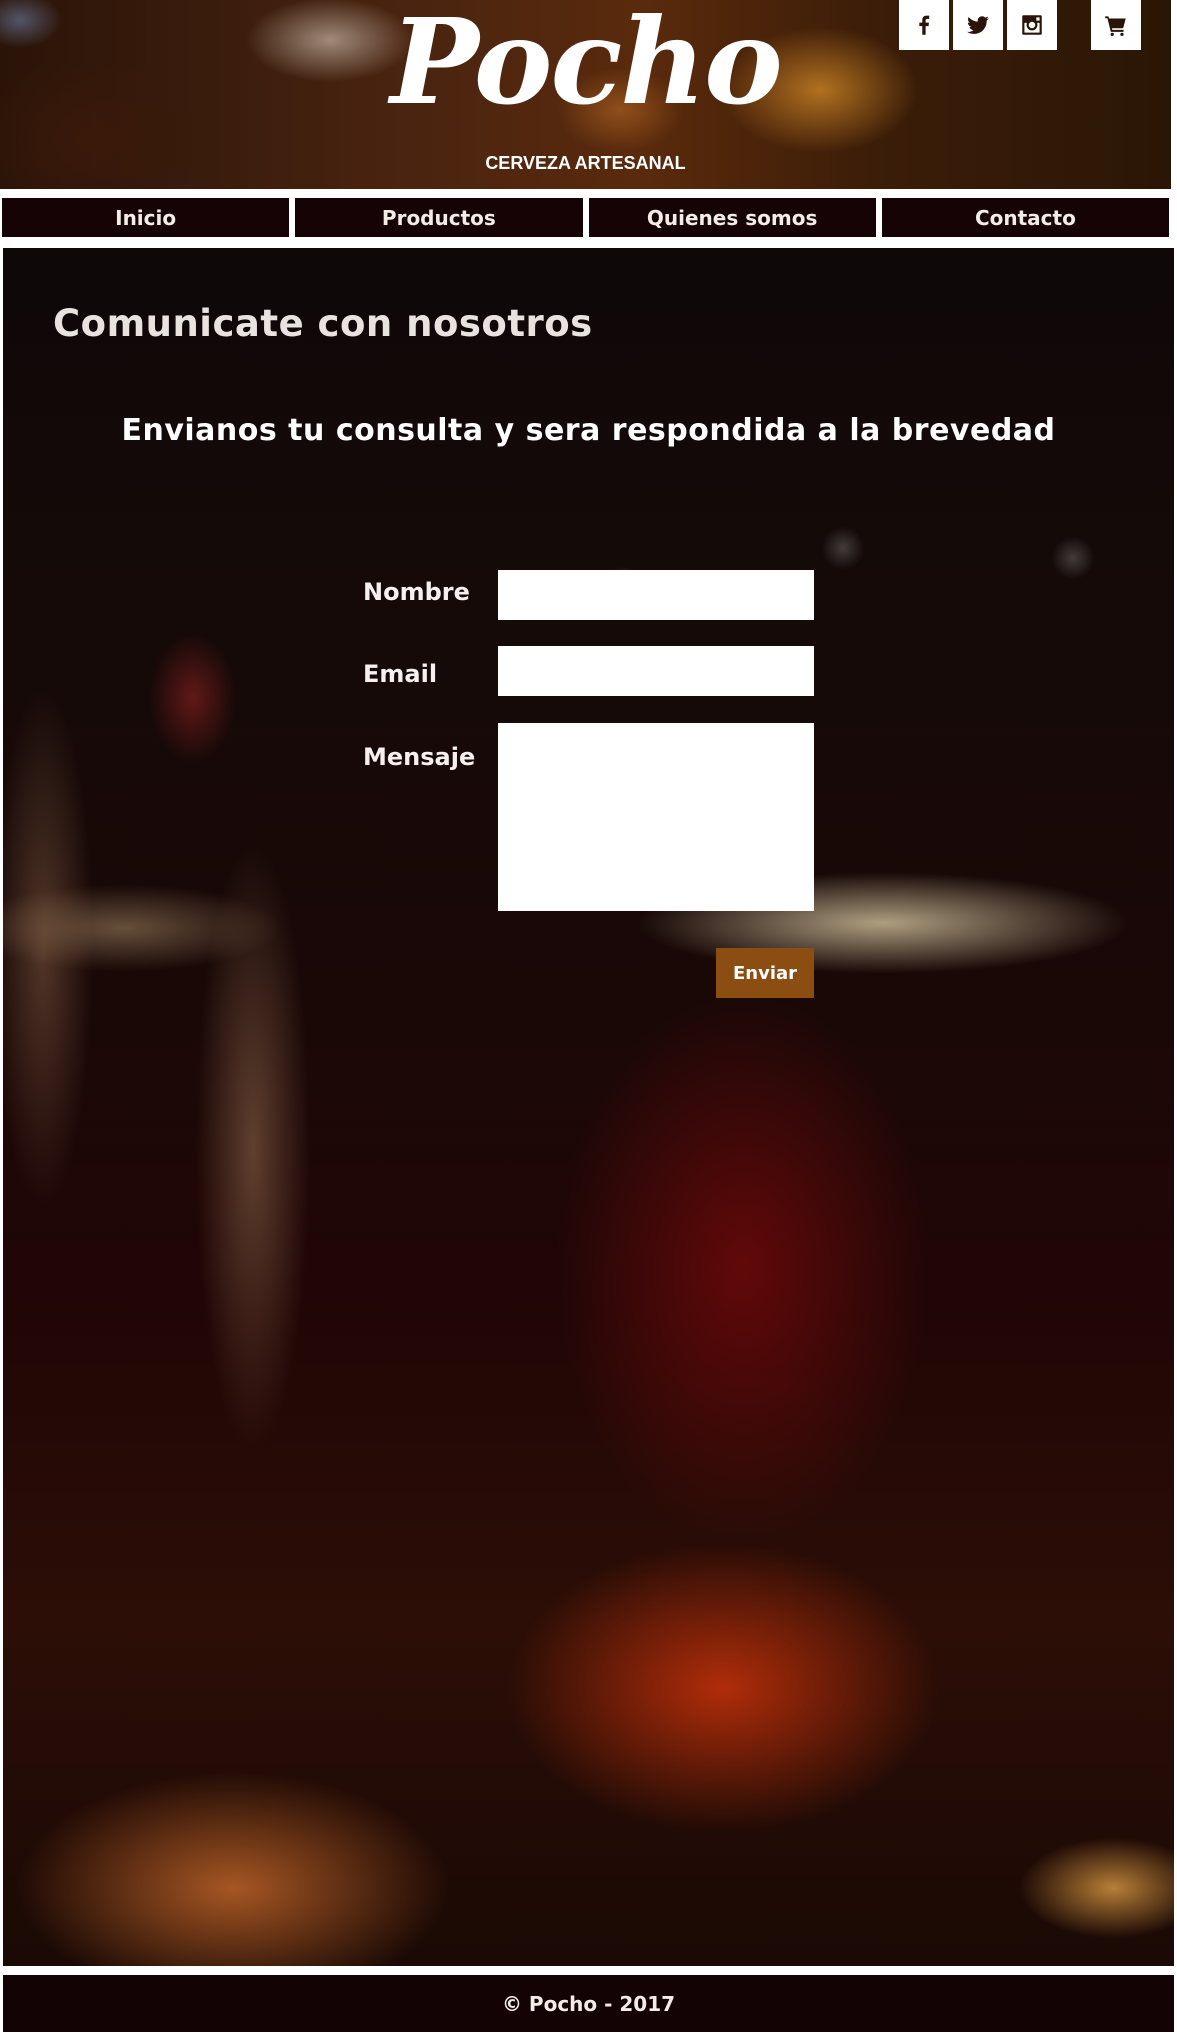 The height and width of the screenshot is (2032, 1177). I want to click on facebook-icon, so click(924, 25).